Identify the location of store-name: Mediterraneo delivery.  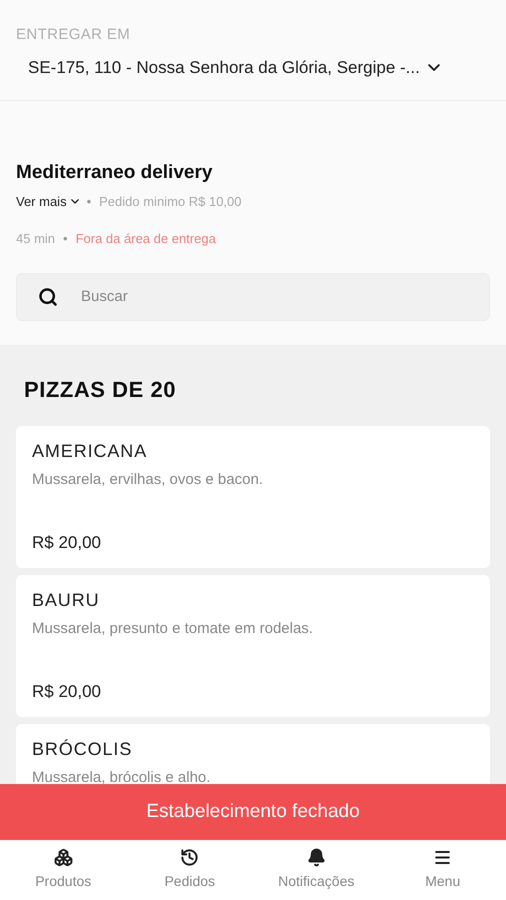
(115, 173).